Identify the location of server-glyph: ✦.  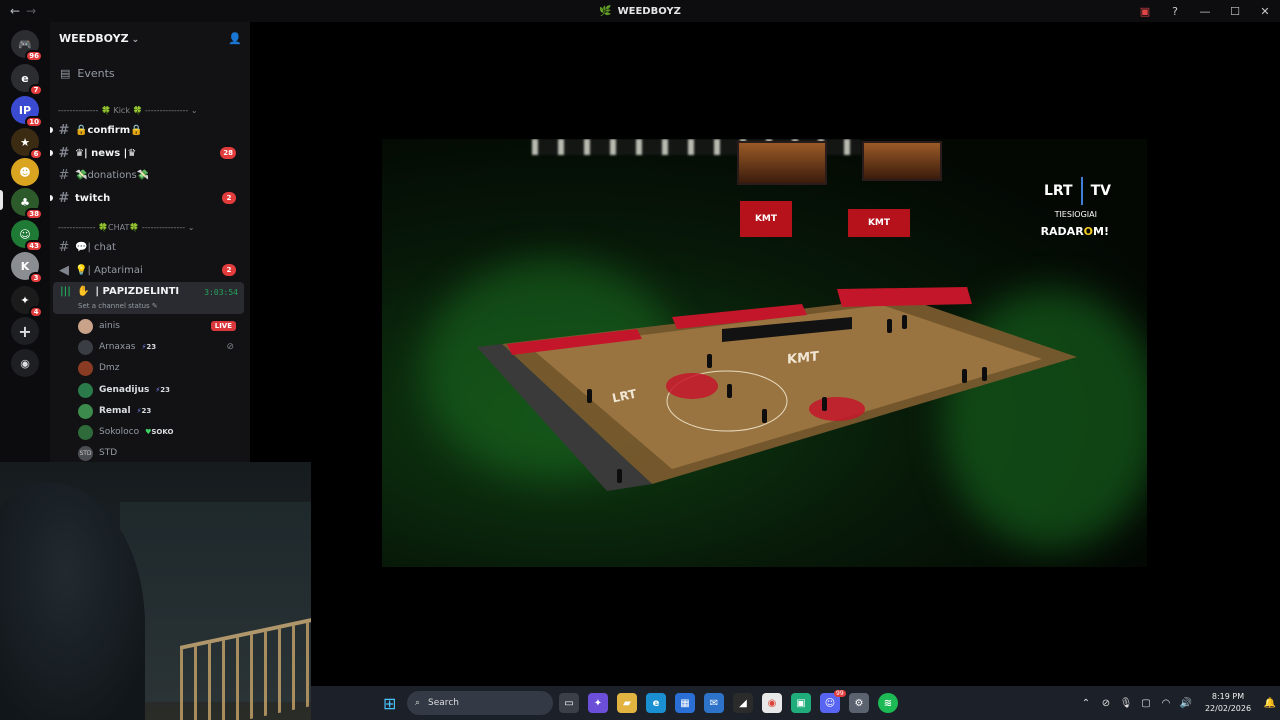
(25, 300).